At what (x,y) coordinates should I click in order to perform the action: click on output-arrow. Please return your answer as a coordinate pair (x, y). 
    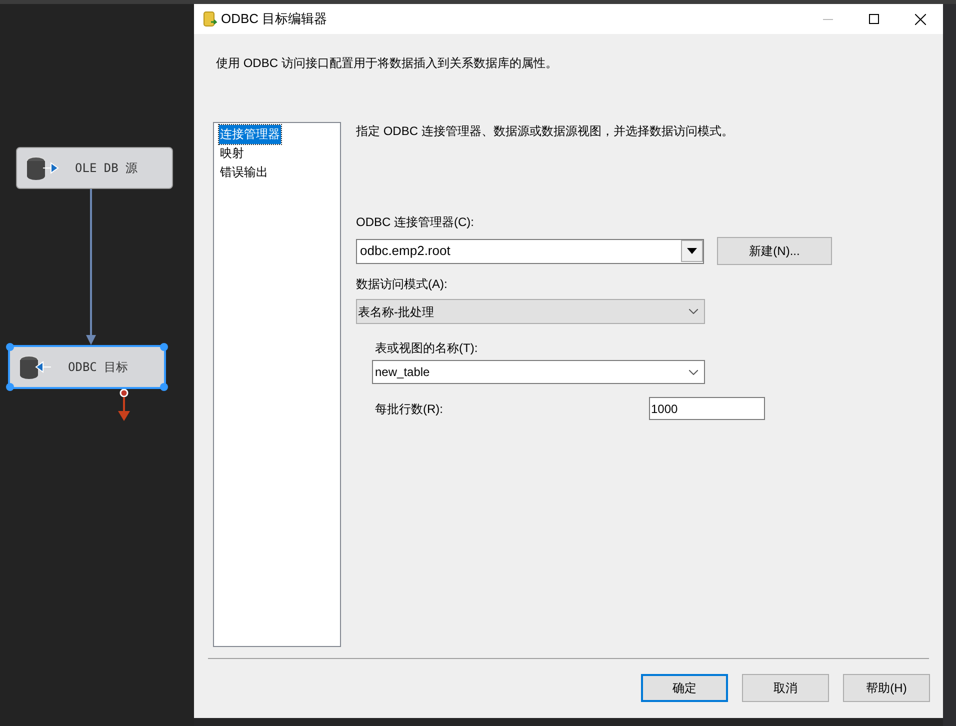
    Looking at the image, I should click on (124, 405).